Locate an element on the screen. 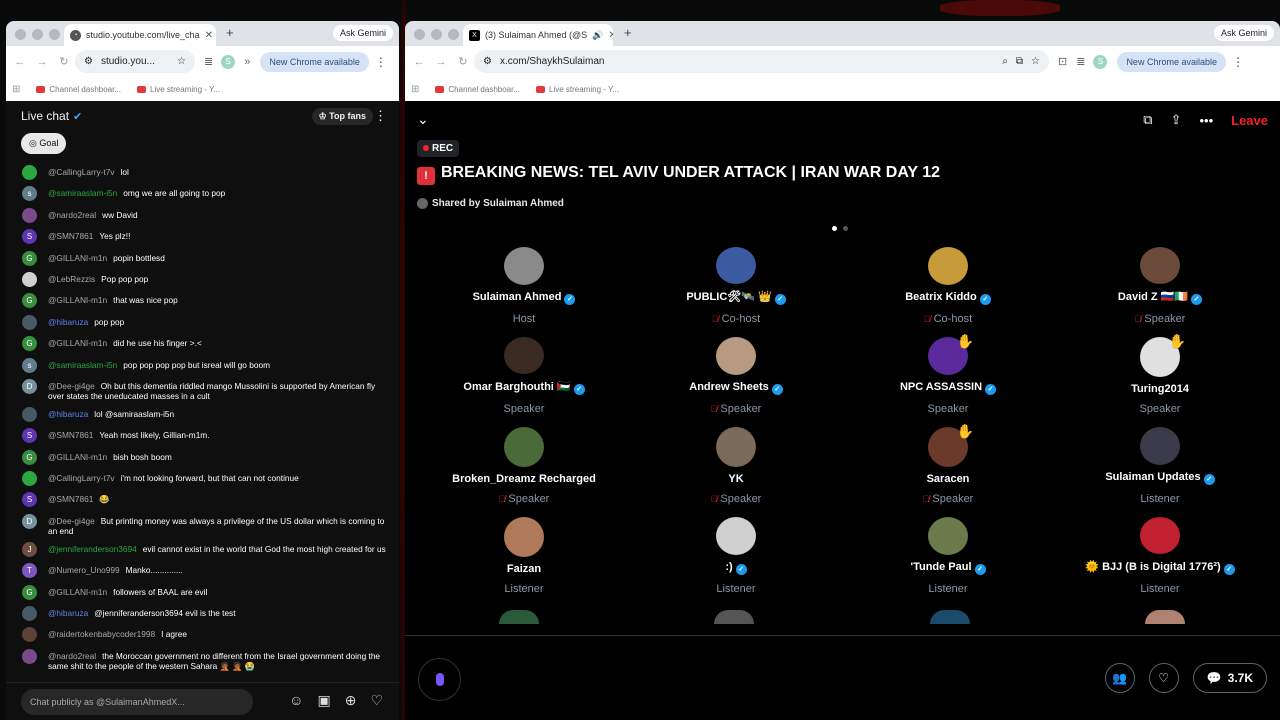 This screenshot has height=720, width=1280. chat-message: @nardo2real ww David is located at coordinates (202, 216).